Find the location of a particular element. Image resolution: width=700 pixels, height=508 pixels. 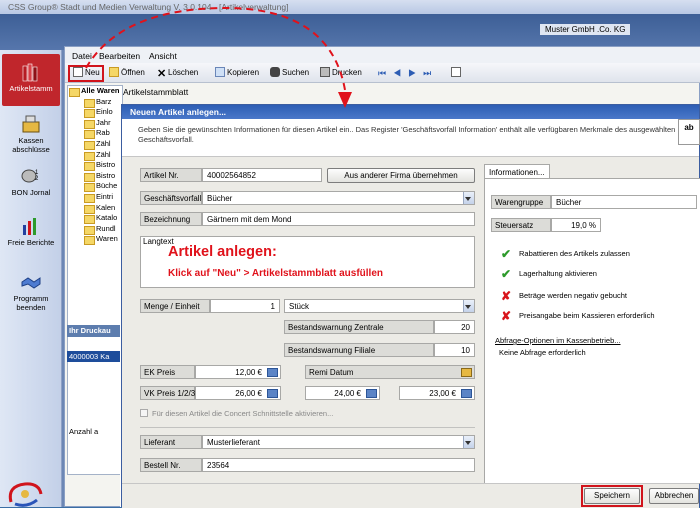

svg-text: 2 is located at coordinates (37, 179).